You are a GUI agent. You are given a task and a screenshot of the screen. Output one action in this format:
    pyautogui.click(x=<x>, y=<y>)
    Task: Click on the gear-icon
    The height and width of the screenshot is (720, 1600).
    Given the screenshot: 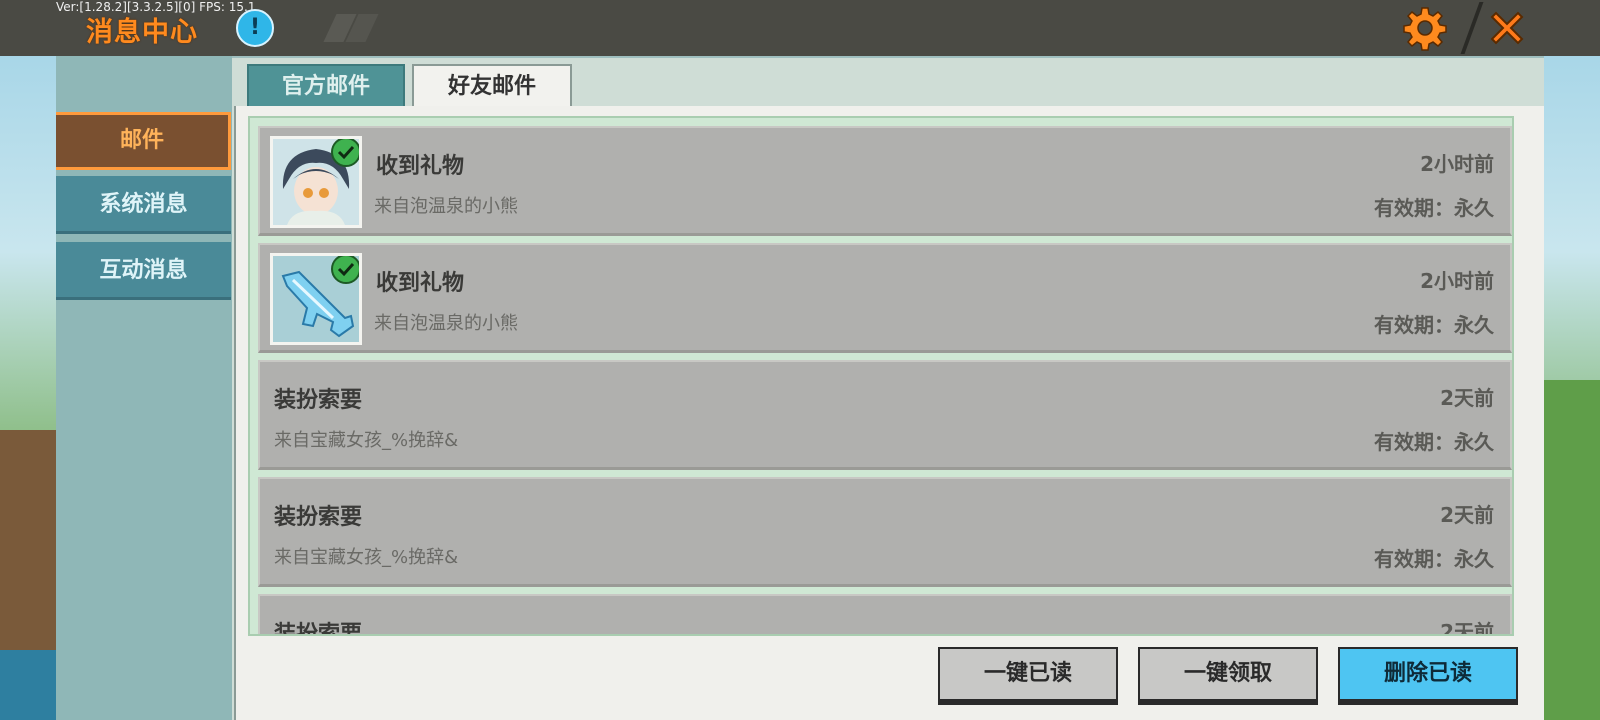 What is the action you would take?
    pyautogui.click(x=1425, y=28)
    